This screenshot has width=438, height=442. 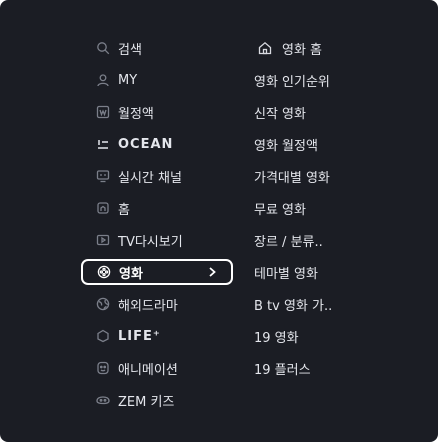 What do you see at coordinates (338, 336) in the screenshot?
I see `submenu-item-19-movie: 19 영화` at bounding box center [338, 336].